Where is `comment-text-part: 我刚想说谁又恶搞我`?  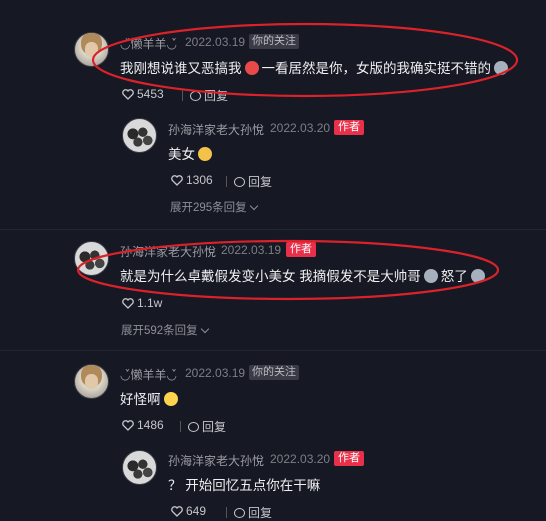 comment-text-part: 我刚想说谁又恶搞我 is located at coordinates (181, 68).